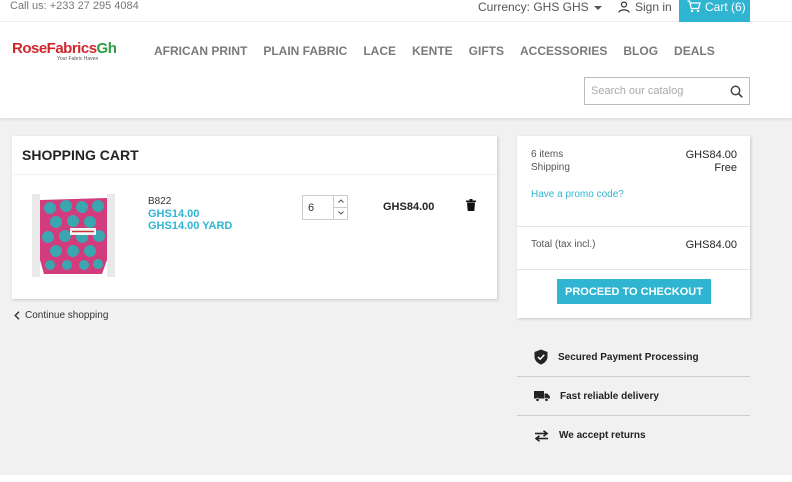  What do you see at coordinates (471, 205) in the screenshot?
I see `trash-icon` at bounding box center [471, 205].